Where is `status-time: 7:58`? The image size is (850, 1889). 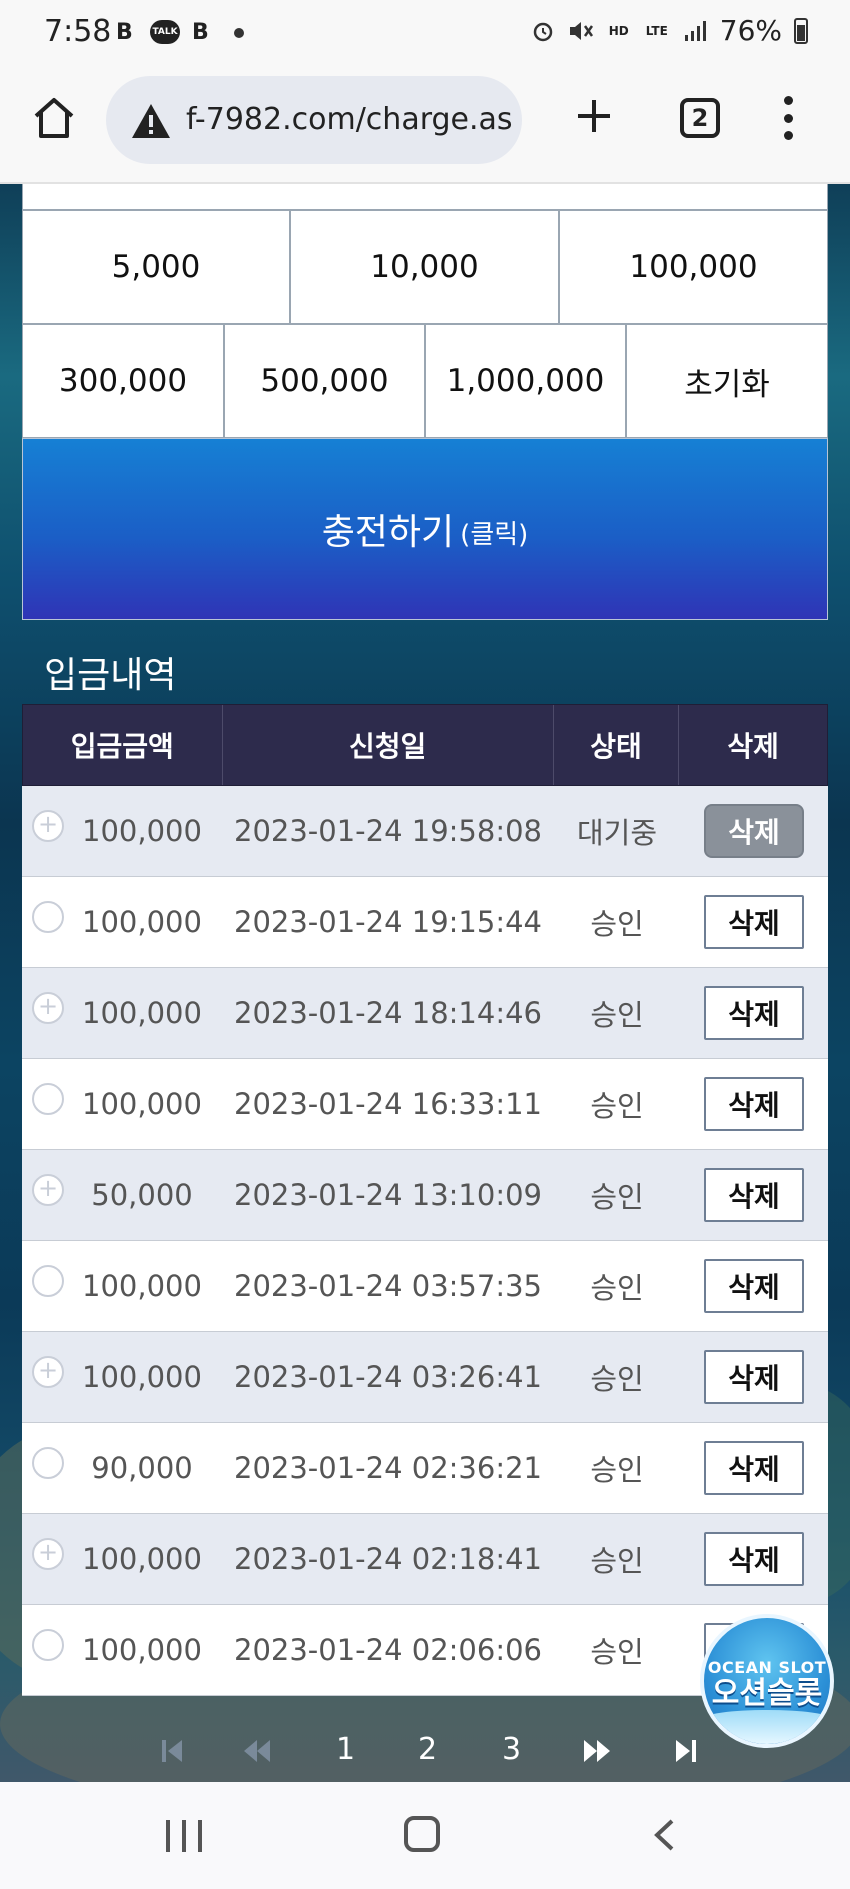 status-time: 7:58 is located at coordinates (78, 31).